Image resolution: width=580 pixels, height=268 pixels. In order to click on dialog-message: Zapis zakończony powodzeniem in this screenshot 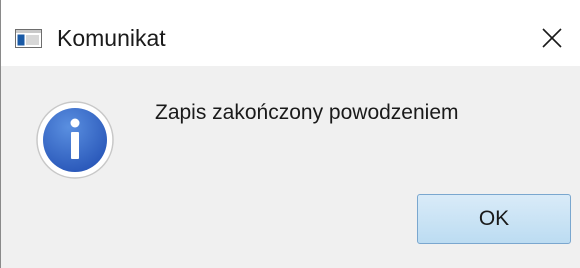, I will do `click(307, 112)`.